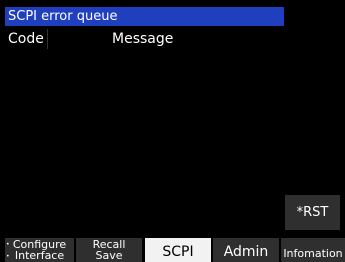 The width and height of the screenshot is (345, 262). What do you see at coordinates (144, 16) in the screenshot?
I see `panel-title: SCPI error queue` at bounding box center [144, 16].